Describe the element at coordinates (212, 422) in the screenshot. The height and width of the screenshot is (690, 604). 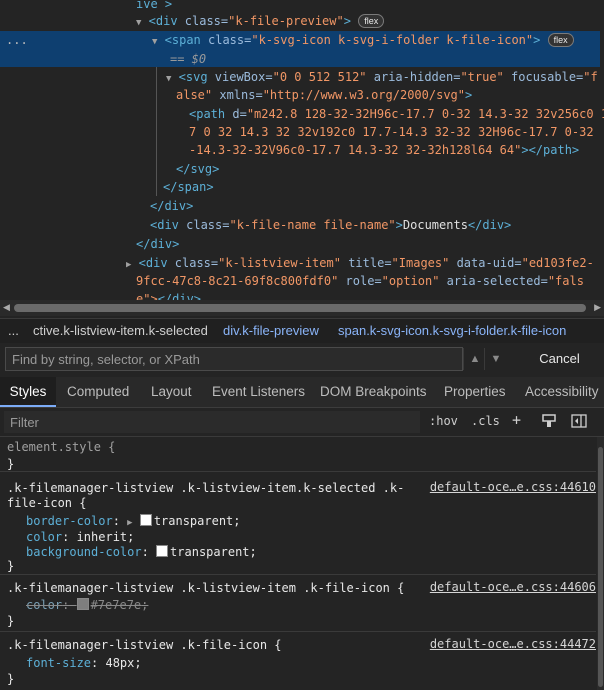
I see `styles-filter-input` at that location.